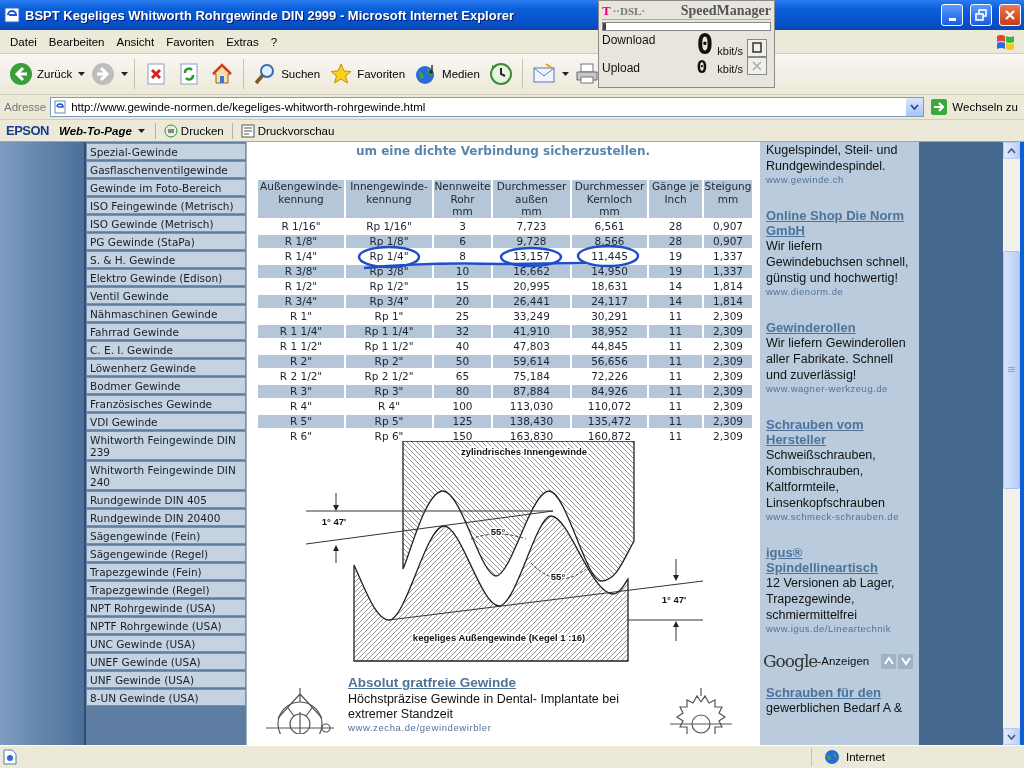  What do you see at coordinates (790, 661) in the screenshot?
I see `google-logo: Google` at bounding box center [790, 661].